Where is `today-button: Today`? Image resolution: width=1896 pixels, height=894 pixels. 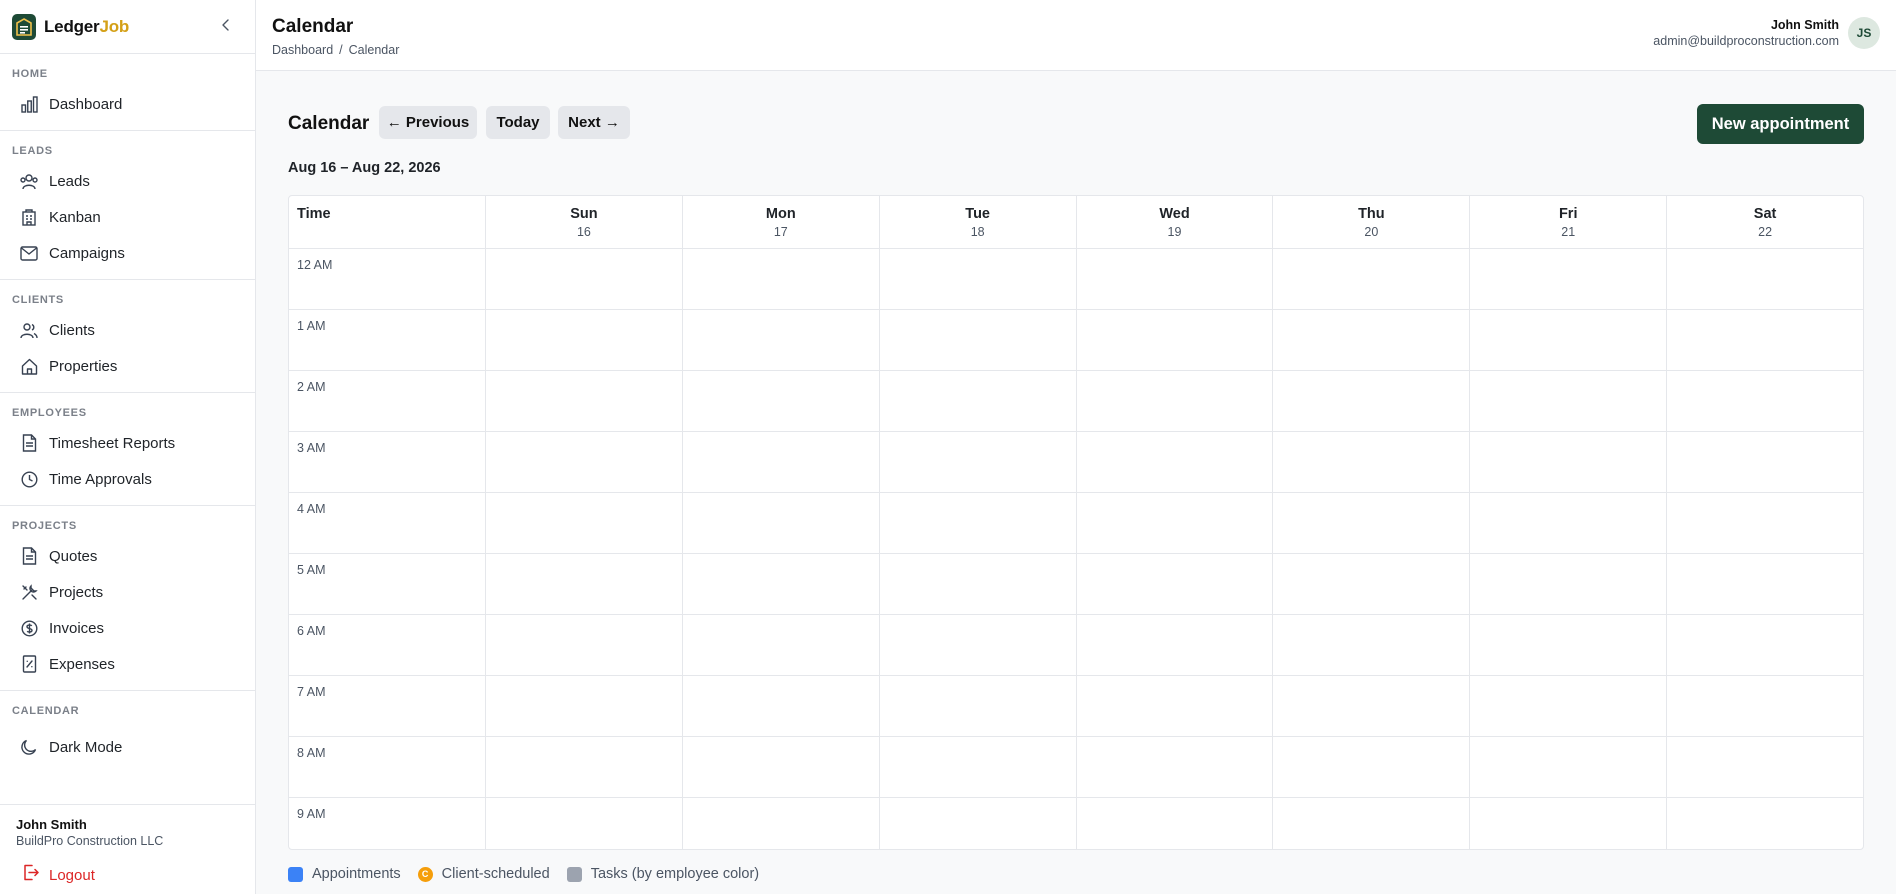
today-button: Today is located at coordinates (518, 122).